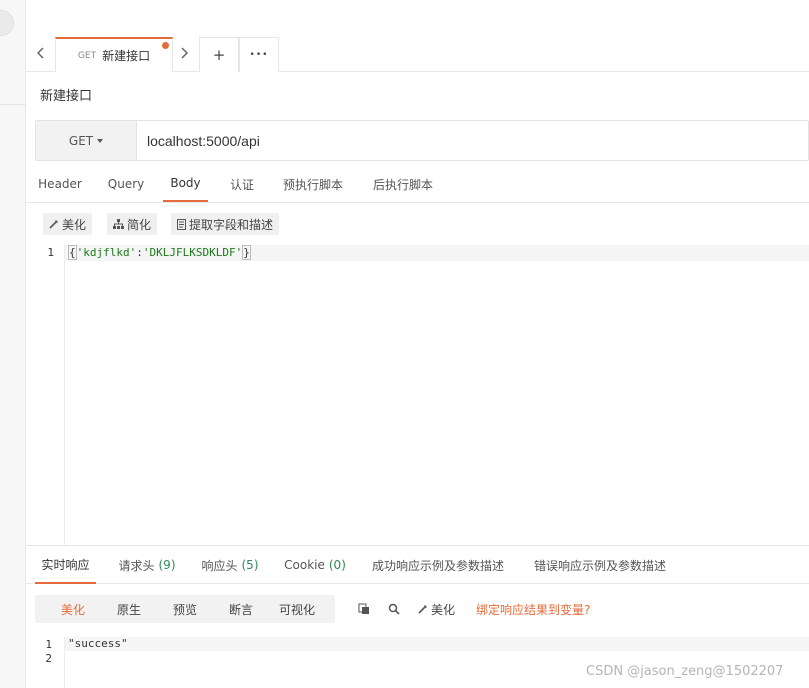  Describe the element at coordinates (129, 609) in the screenshot. I see `mode-raw: 原生` at that location.